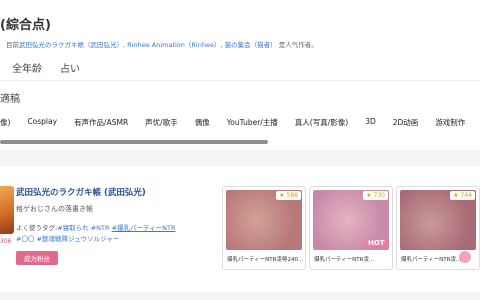  What do you see at coordinates (100, 228) in the screenshot?
I see `tag-link: #NTR` at bounding box center [100, 228].